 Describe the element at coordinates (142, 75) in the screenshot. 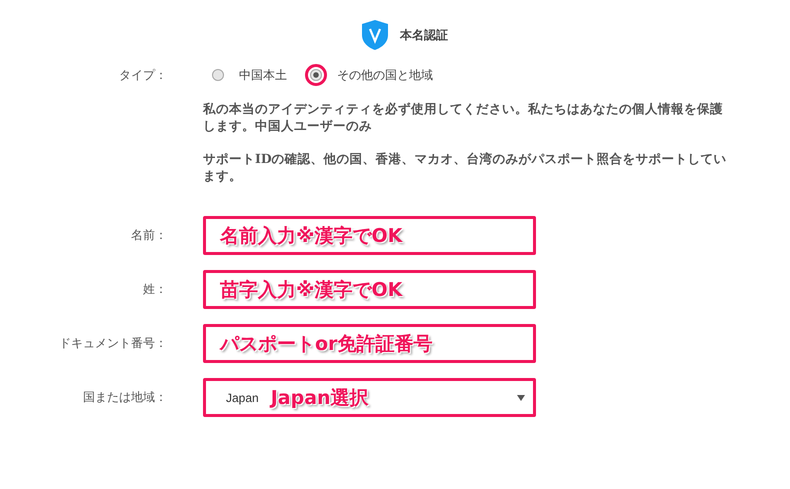

I see `field-label: タイプ：` at that location.